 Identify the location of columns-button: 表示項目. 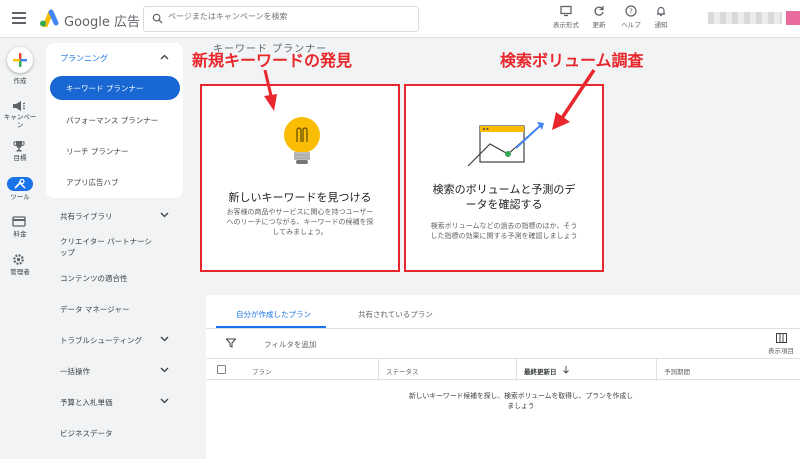
(781, 344).